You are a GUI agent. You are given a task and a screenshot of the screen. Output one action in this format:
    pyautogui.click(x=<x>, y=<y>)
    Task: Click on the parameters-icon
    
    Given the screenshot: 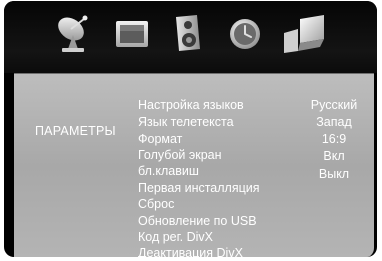 What is the action you would take?
    pyautogui.click(x=305, y=33)
    